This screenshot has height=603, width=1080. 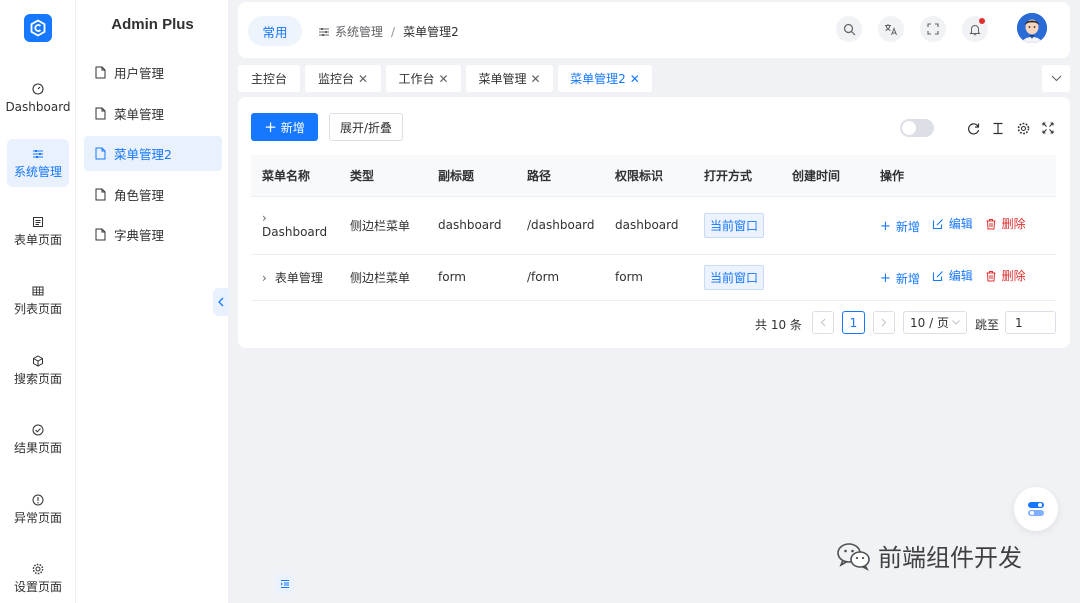 I want to click on watermark-text: 前端组件开发, so click(x=950, y=558).